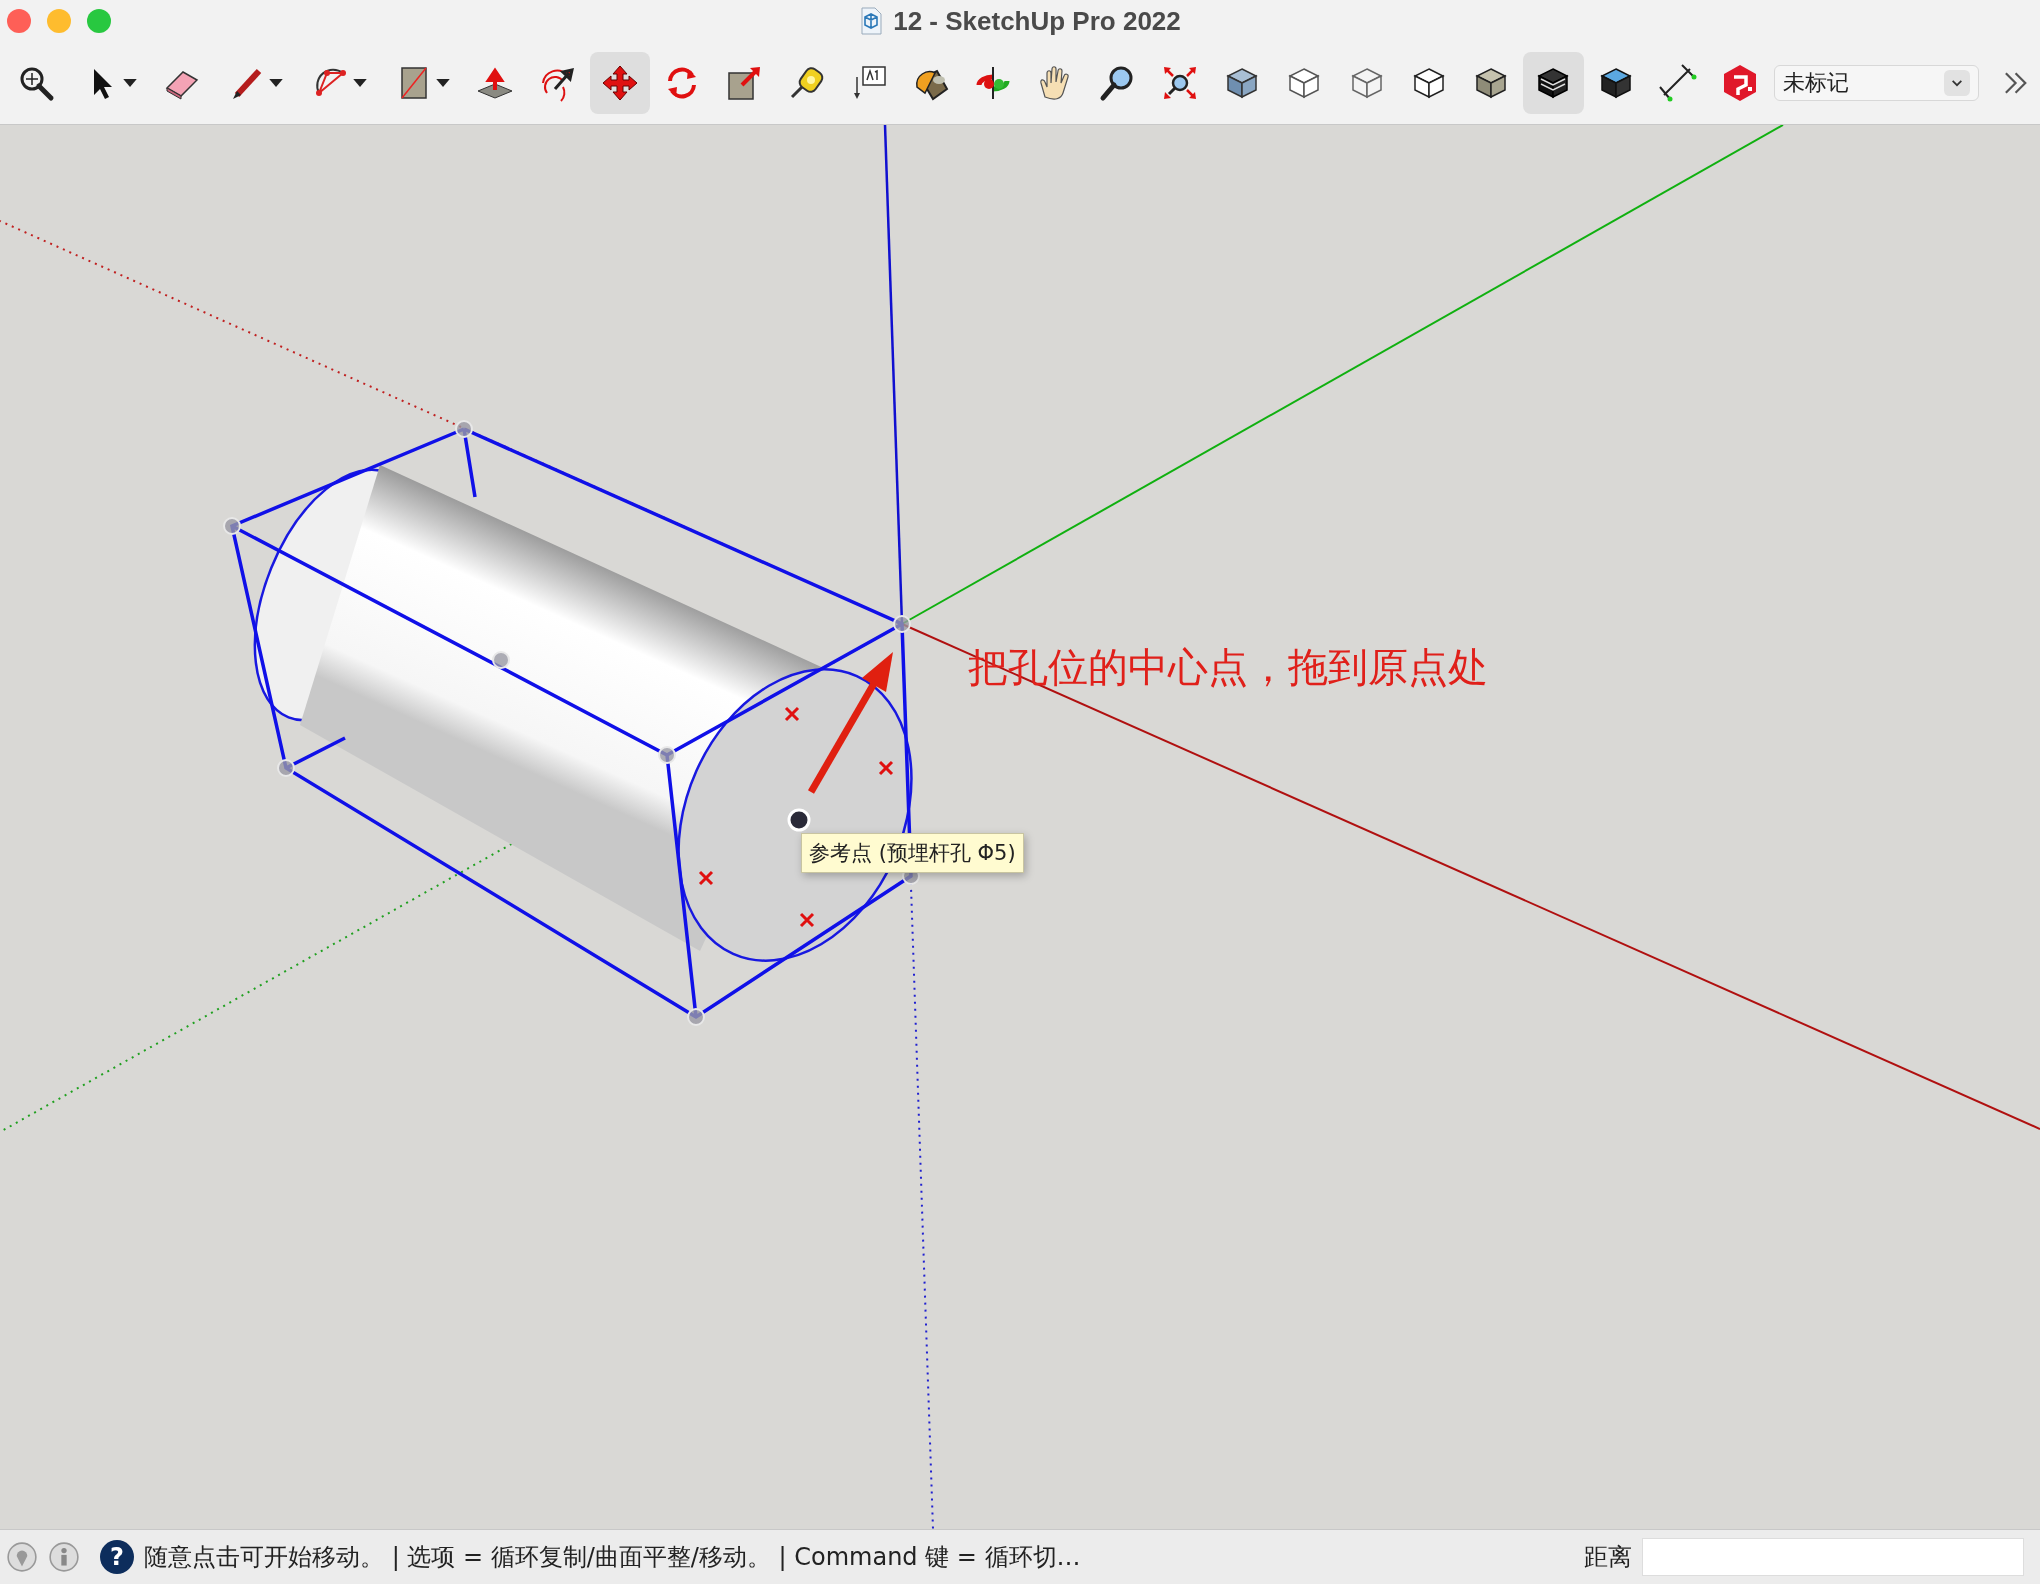 This screenshot has width=2040, height=1584. What do you see at coordinates (1876, 83) in the screenshot?
I see `tag-dropdown: 未标记` at bounding box center [1876, 83].